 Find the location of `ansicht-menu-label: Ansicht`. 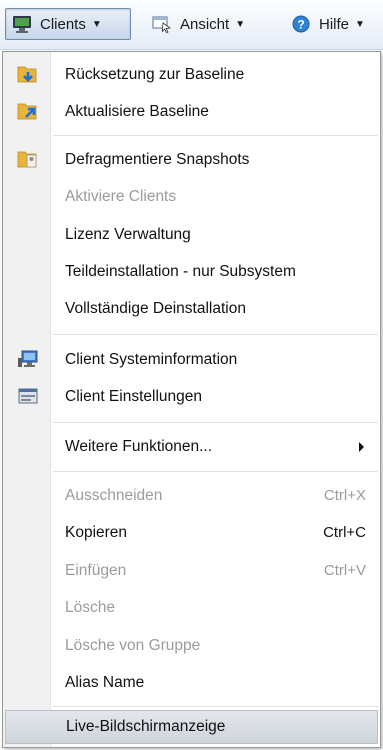

ansicht-menu-label: Ansicht is located at coordinates (205, 24).